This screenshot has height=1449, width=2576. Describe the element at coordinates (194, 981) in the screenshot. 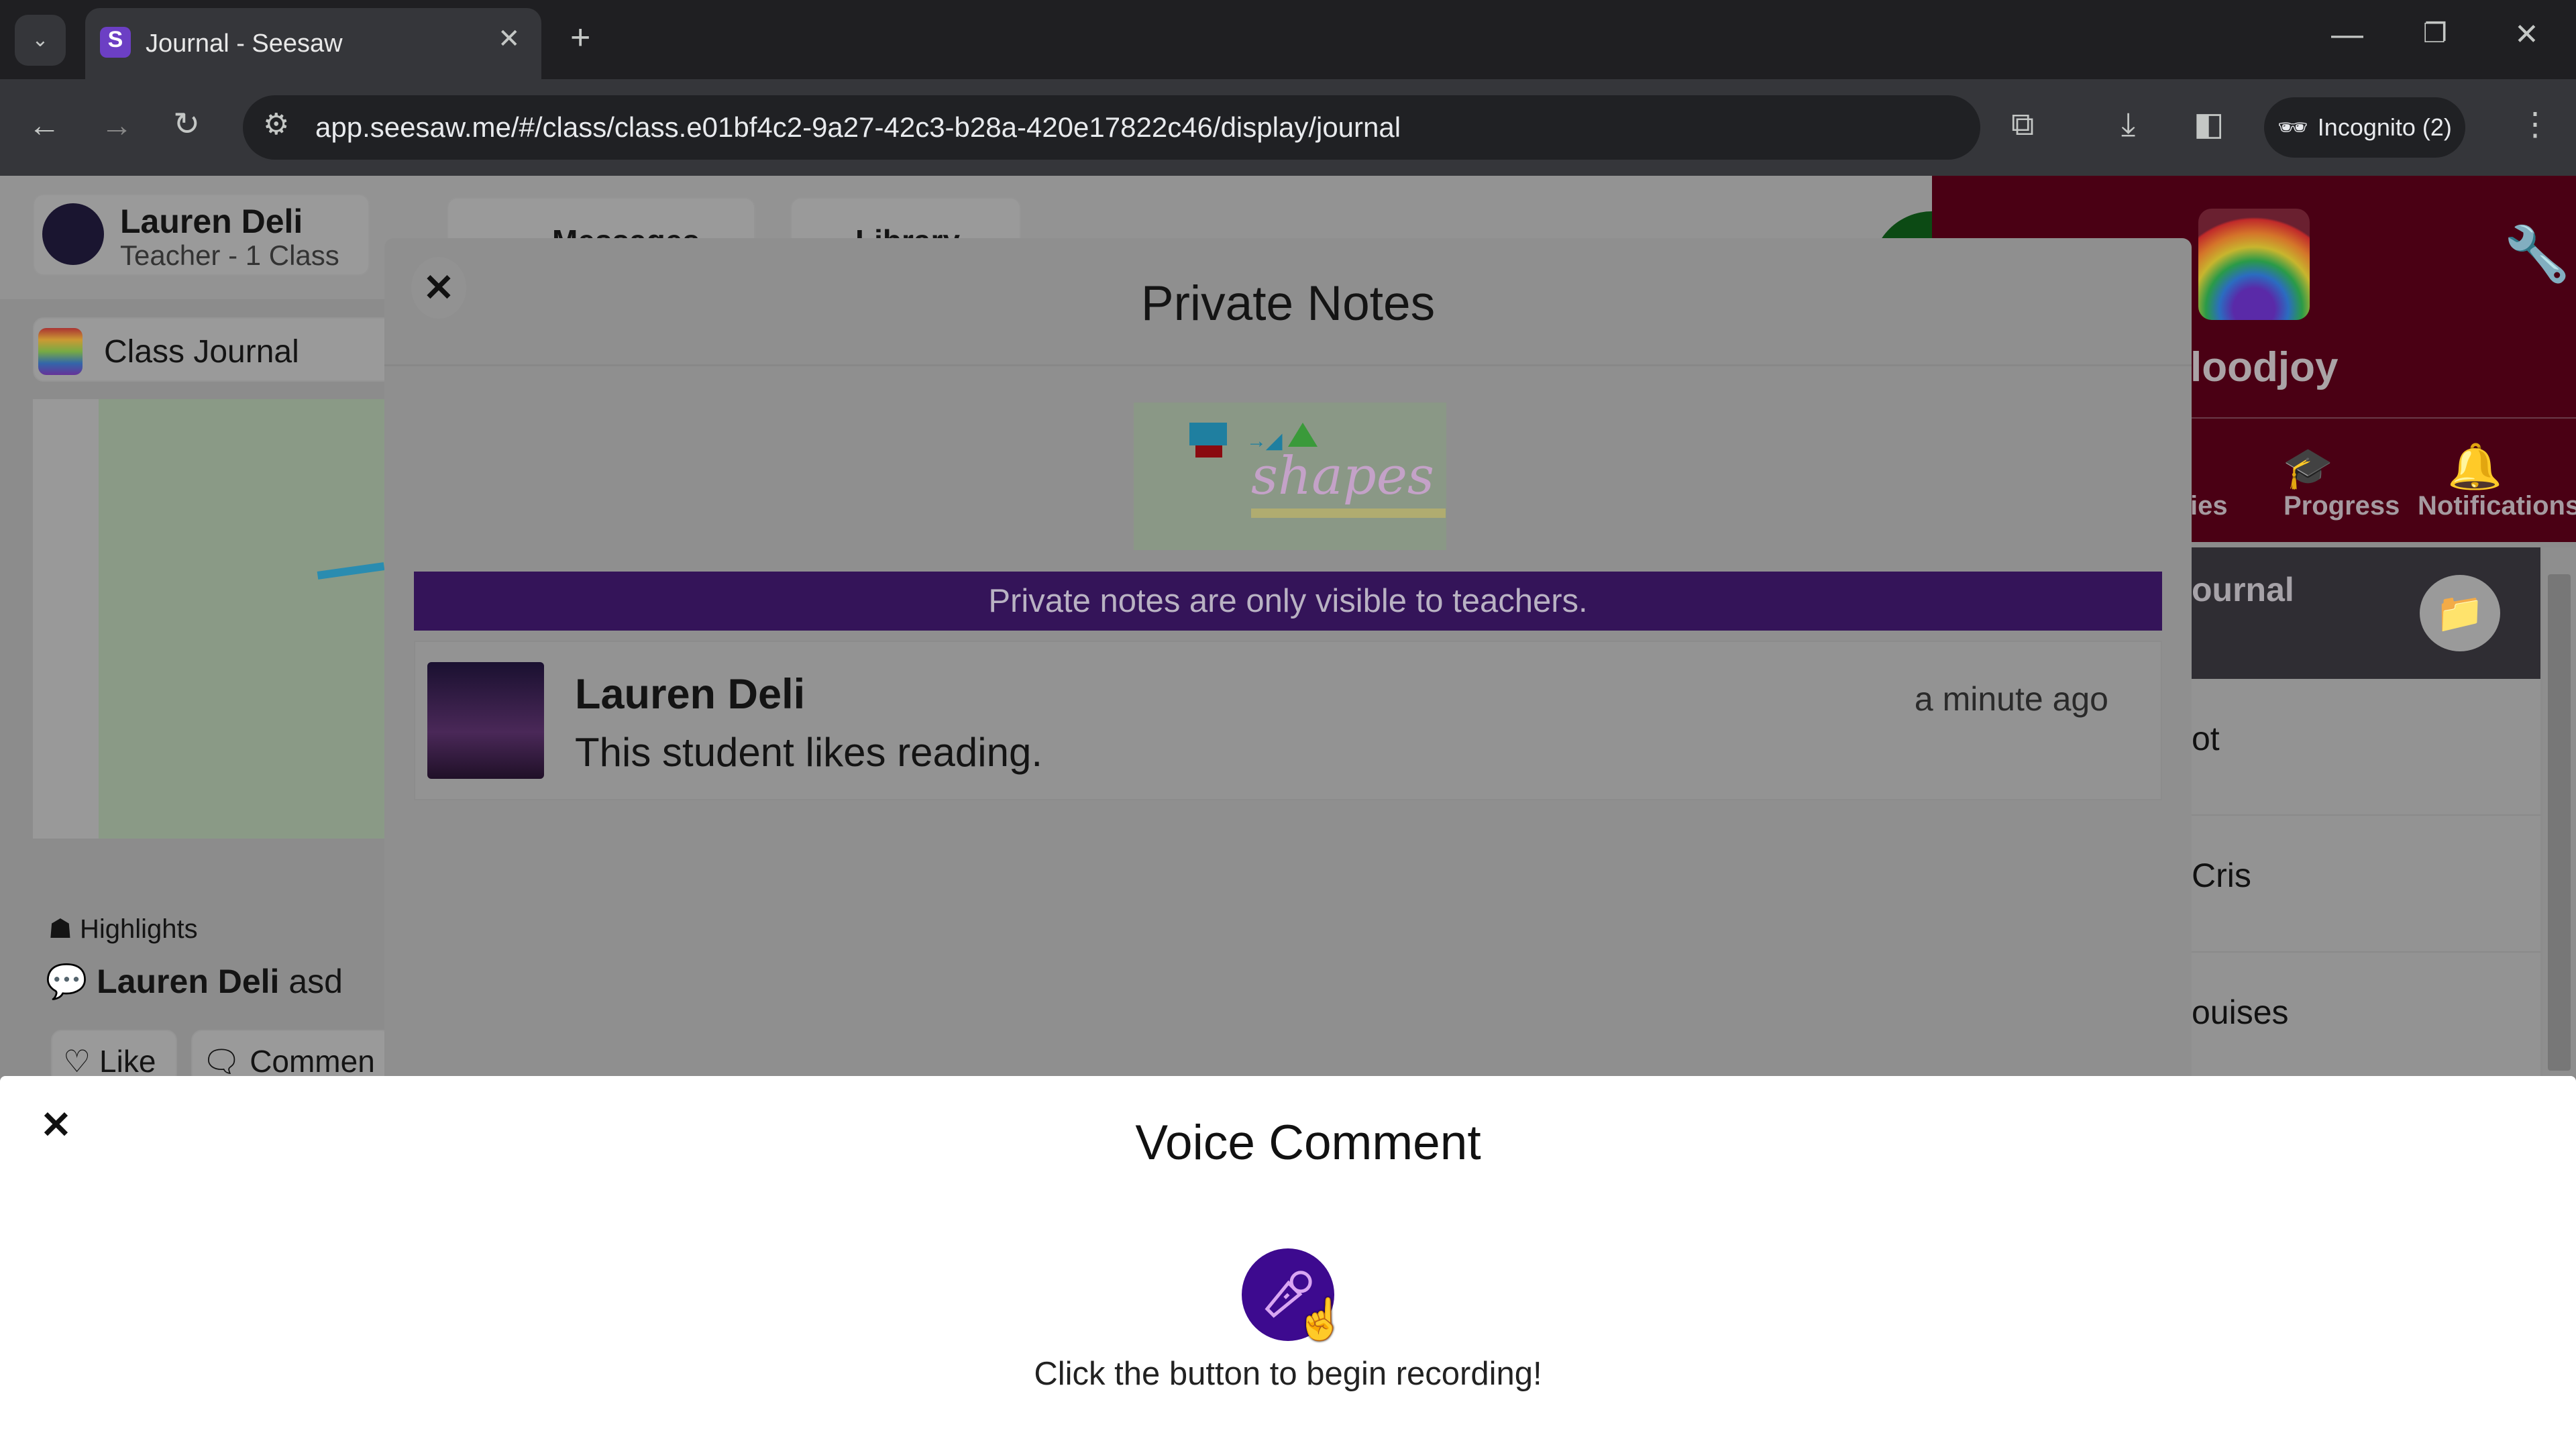

I see `comment-row: 💬 Lauren Deli asd` at that location.